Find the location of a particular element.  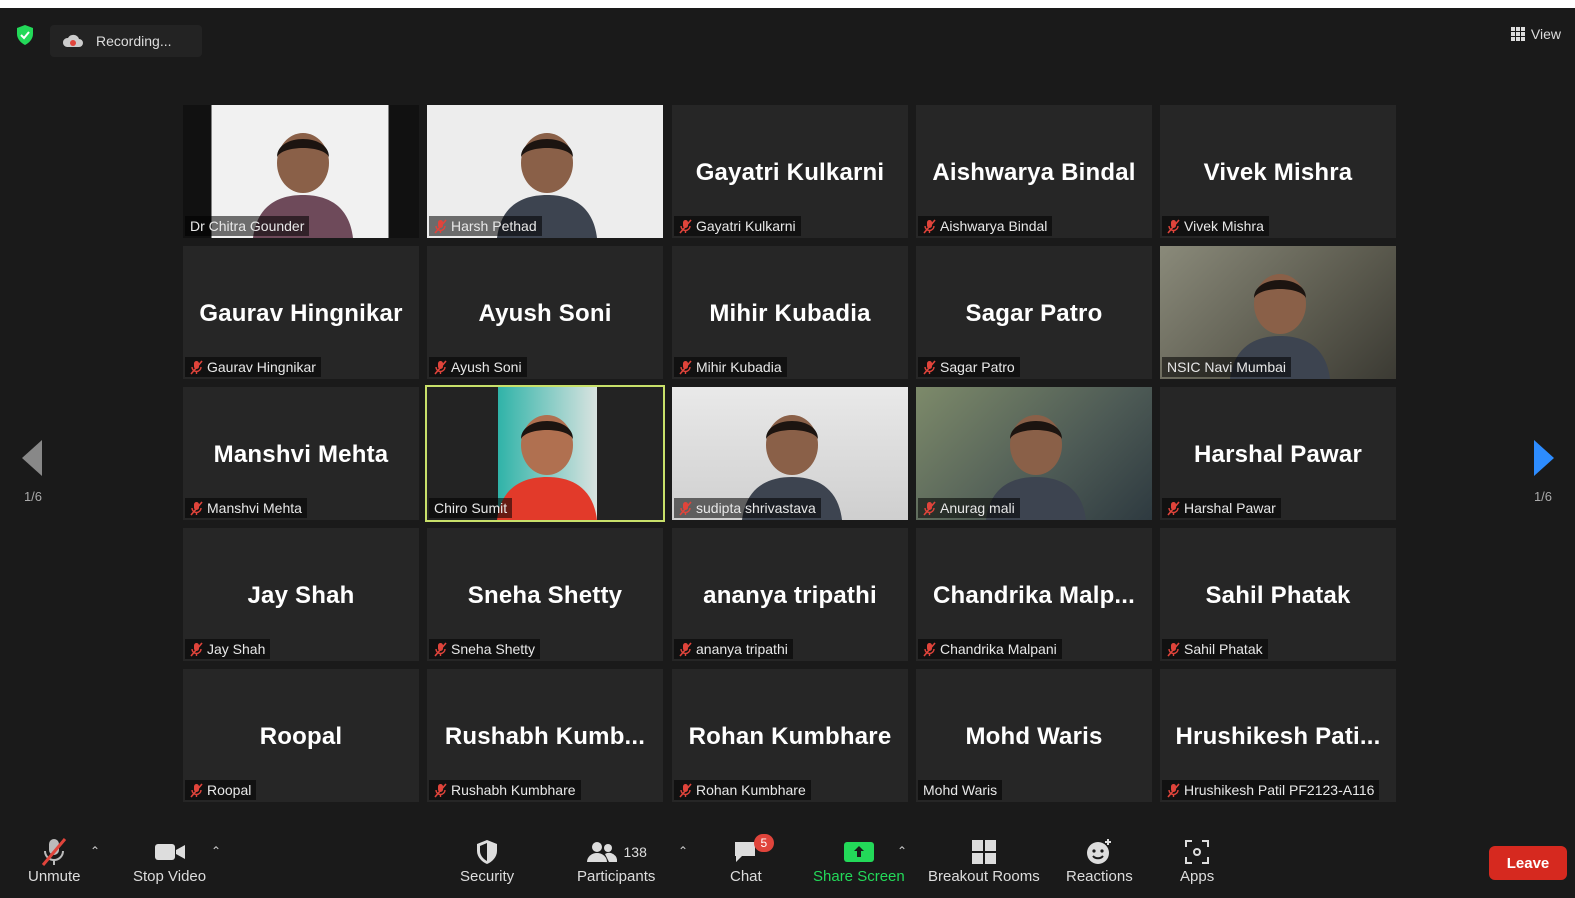

participant-tile: Mohd Waris Mohd Waris is located at coordinates (1034, 735).